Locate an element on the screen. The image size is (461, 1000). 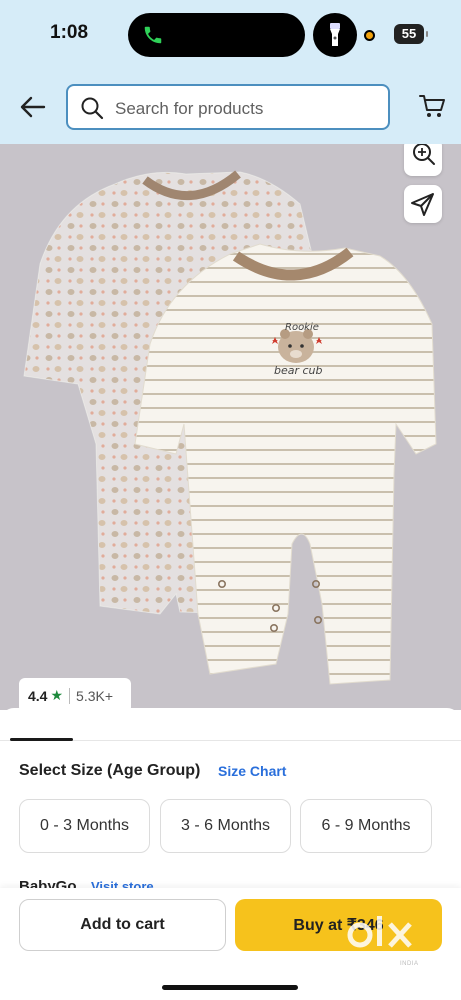
size-option-3-6-months: 3 - 6 Months is located at coordinates (225, 826).